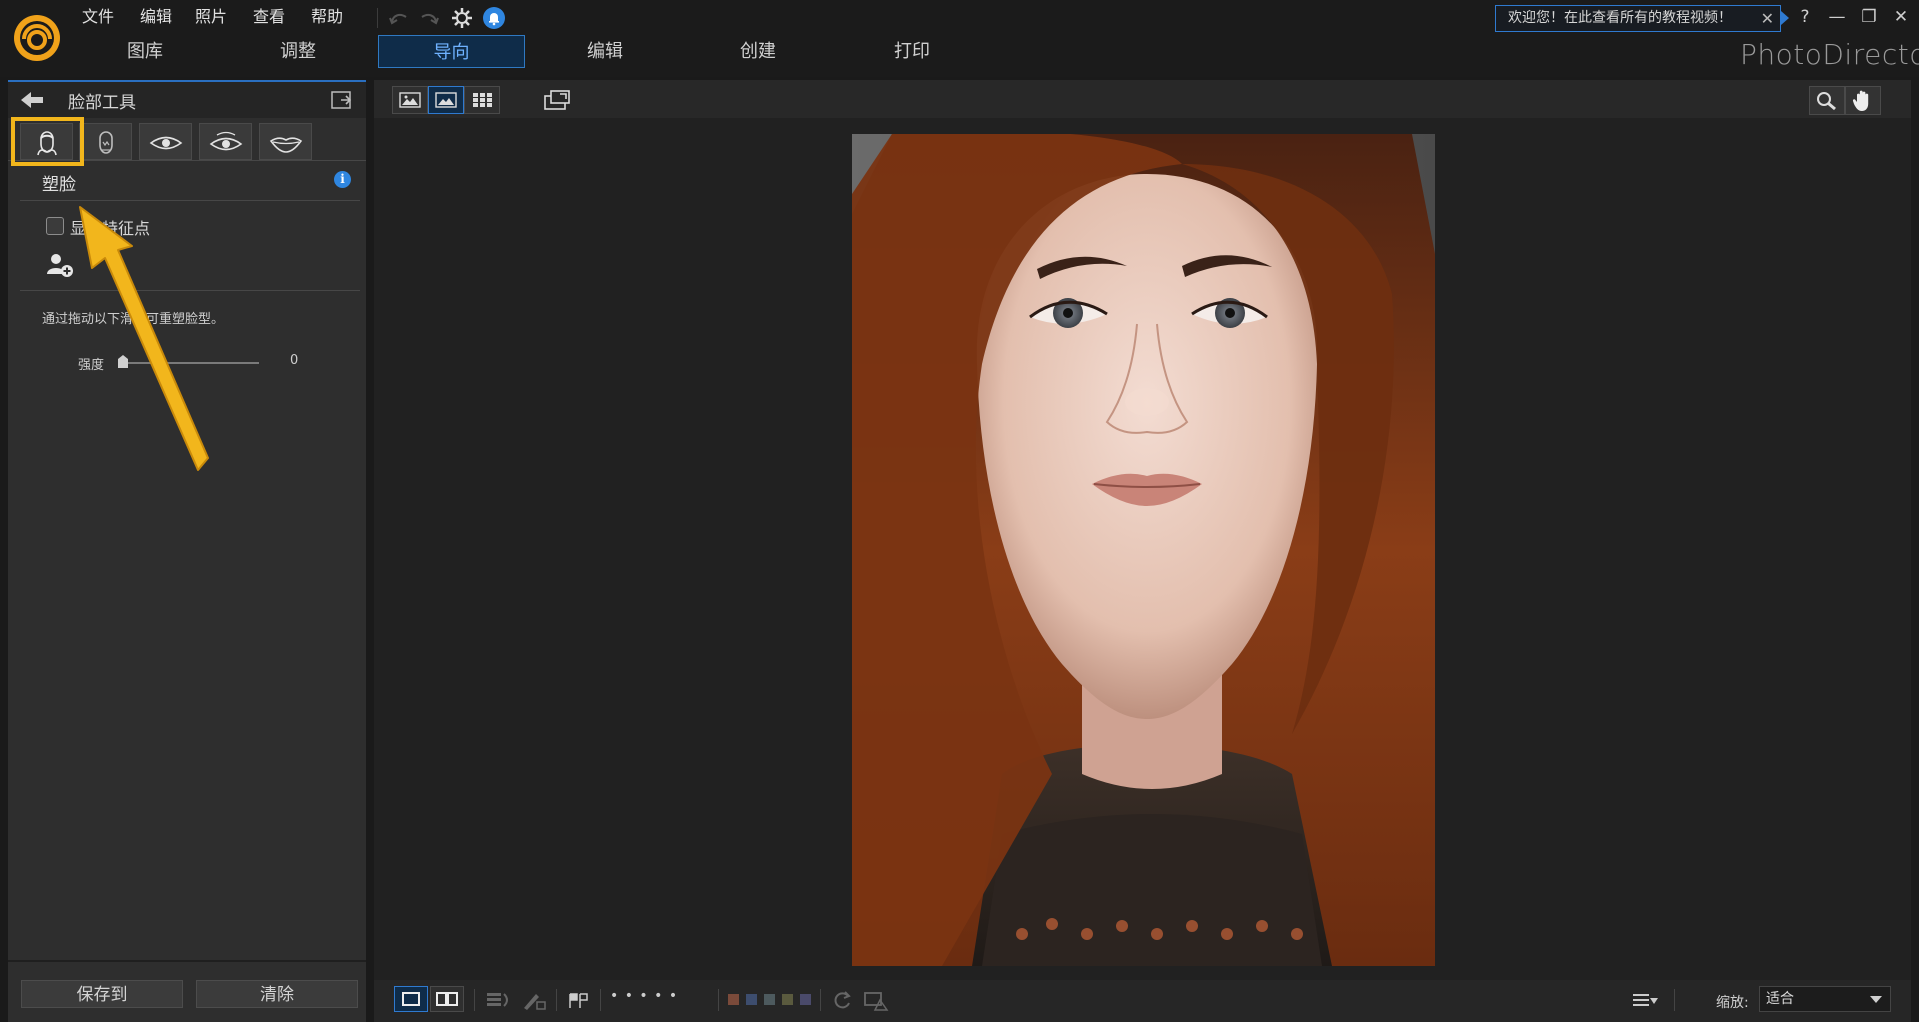  What do you see at coordinates (47, 141) in the screenshot?
I see `tutorial-highlight-box` at bounding box center [47, 141].